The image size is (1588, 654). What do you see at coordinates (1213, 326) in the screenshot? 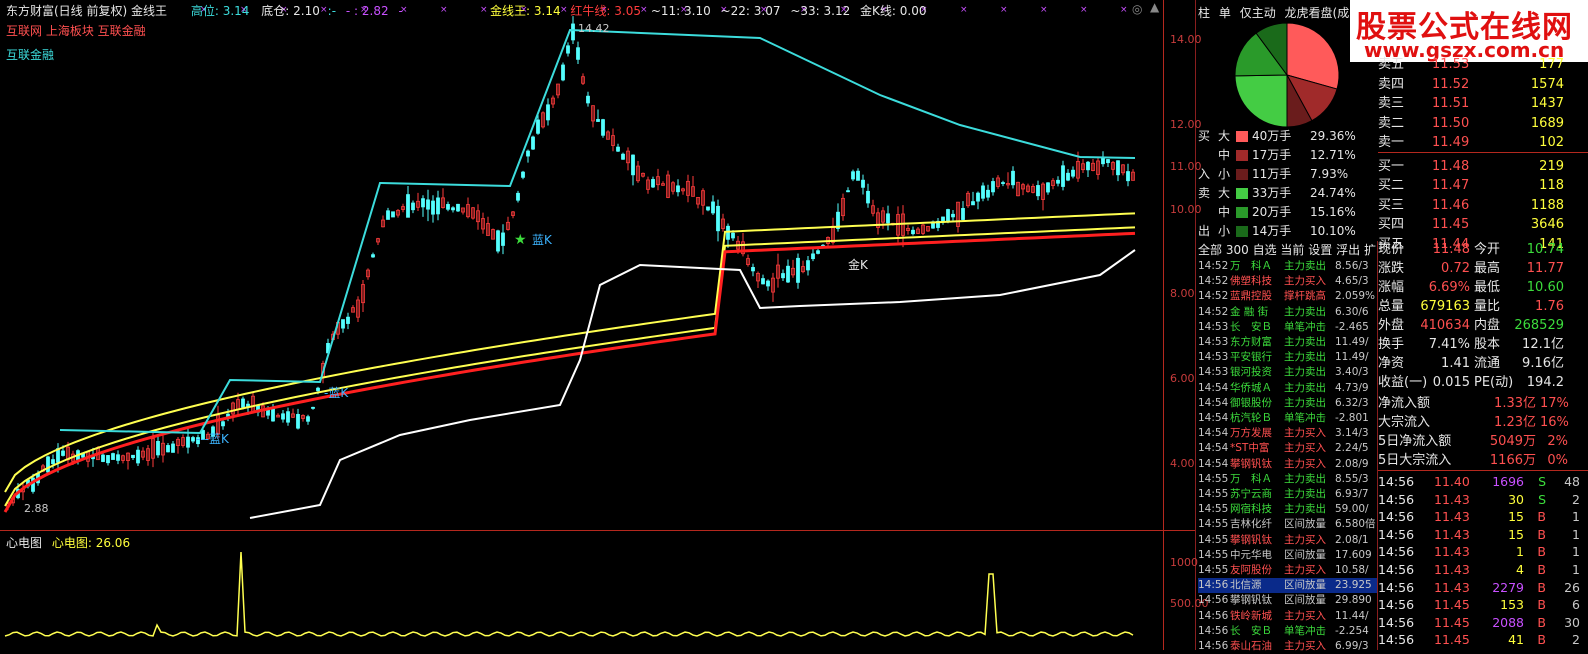
I see `radar-time: 14:53` at bounding box center [1213, 326].